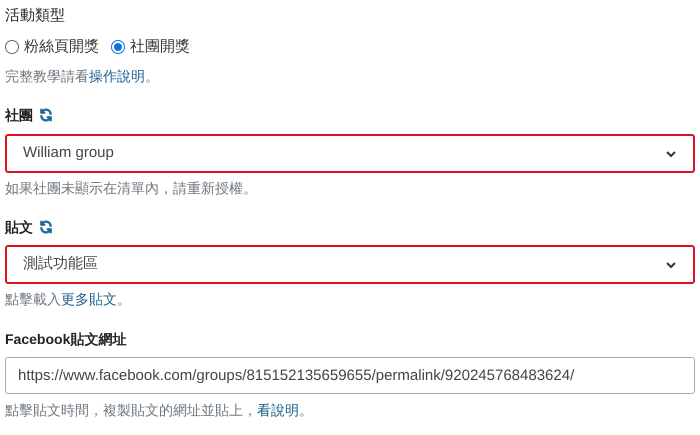  Describe the element at coordinates (19, 227) in the screenshot. I see `field-label: 貼文` at that location.